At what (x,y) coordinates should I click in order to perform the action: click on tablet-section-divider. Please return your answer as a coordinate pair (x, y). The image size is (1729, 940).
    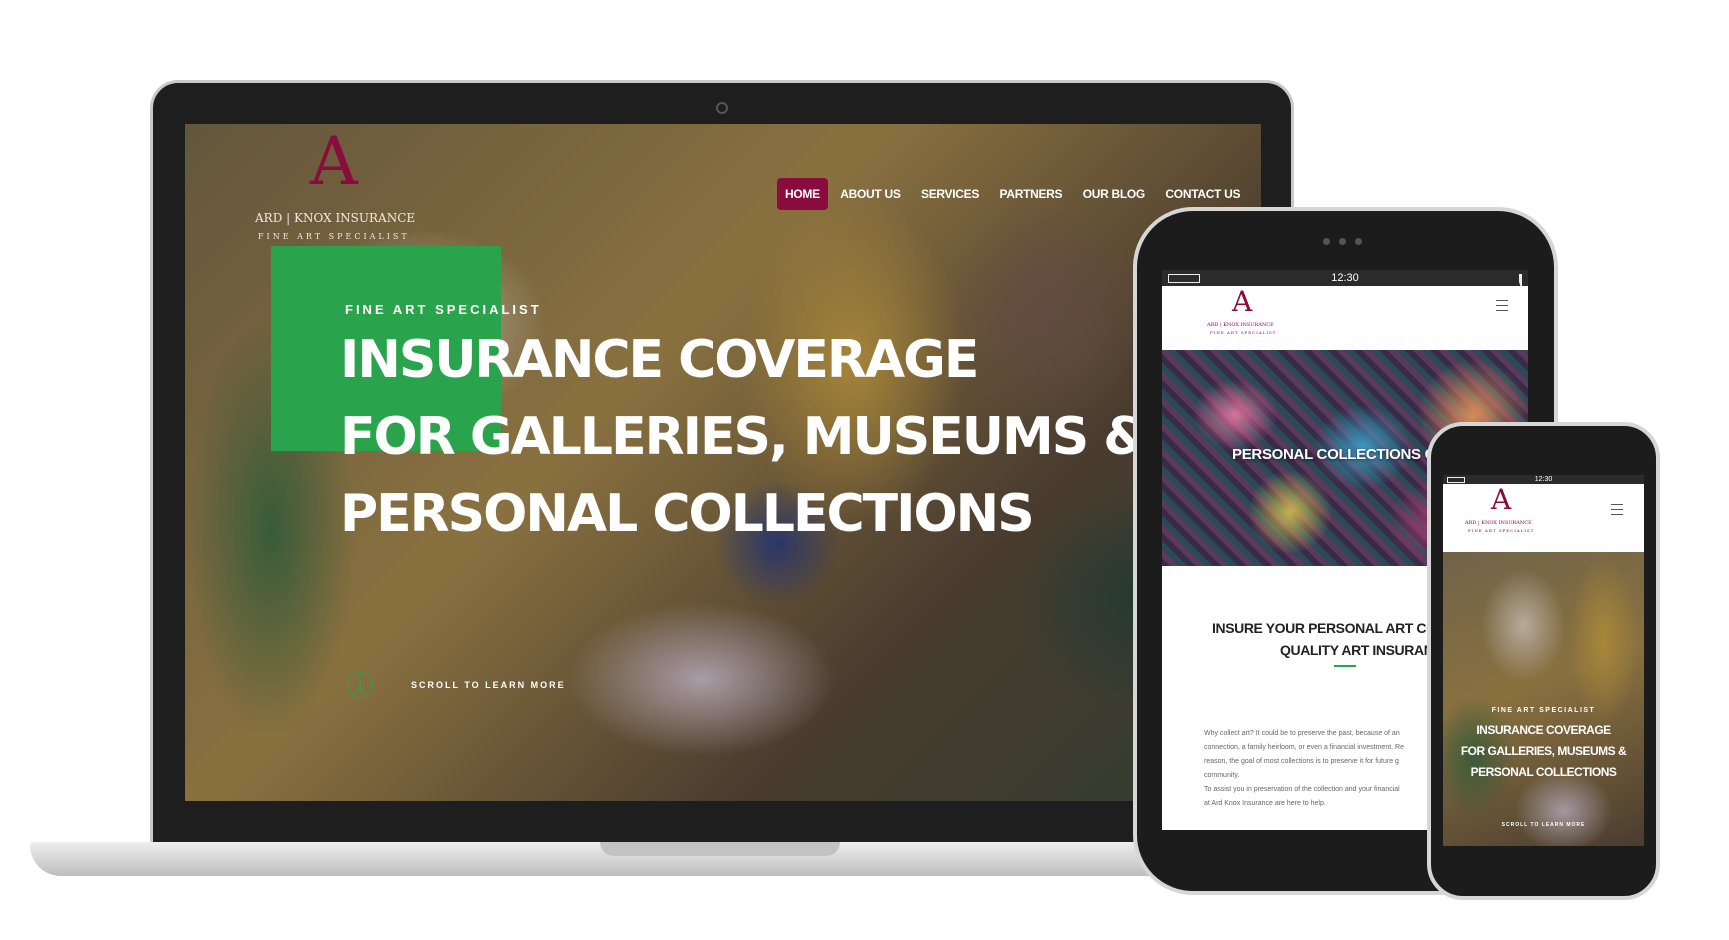
    Looking at the image, I should click on (1345, 666).